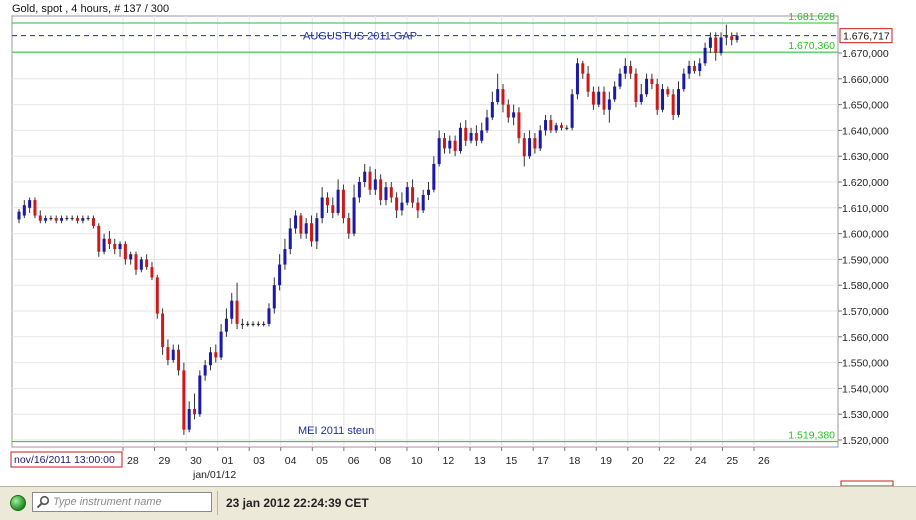 Image resolution: width=916 pixels, height=520 pixels. Describe the element at coordinates (865, 415) in the screenshot. I see `y-tick-label: 1.530,000` at that location.